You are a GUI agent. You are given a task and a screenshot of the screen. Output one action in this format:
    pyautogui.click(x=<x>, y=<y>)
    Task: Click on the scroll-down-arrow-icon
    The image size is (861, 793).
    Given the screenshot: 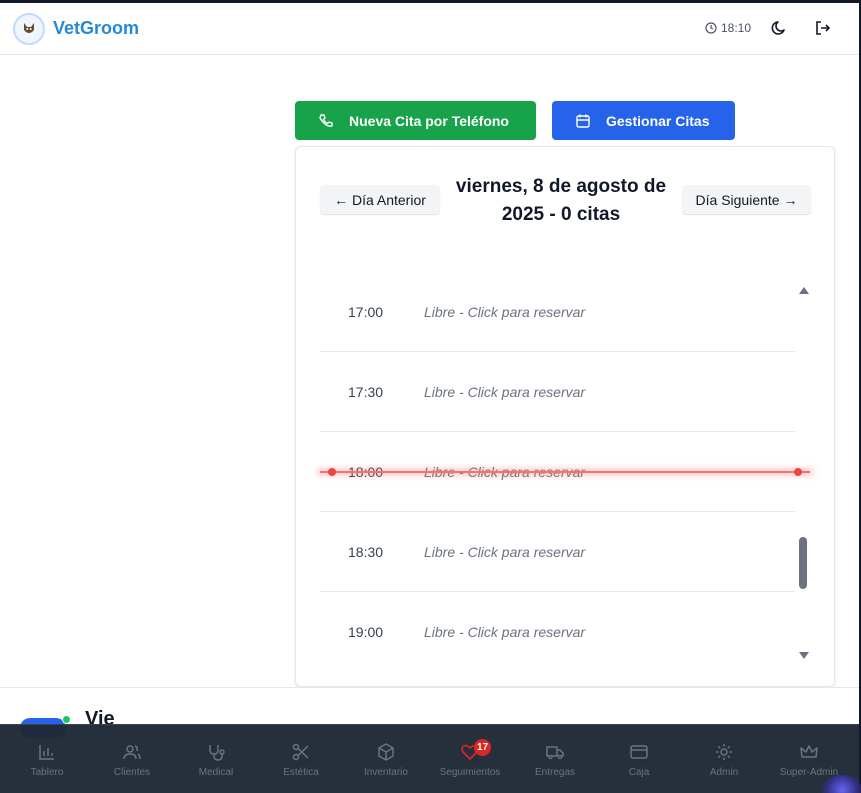 What is the action you would take?
    pyautogui.click(x=804, y=655)
    